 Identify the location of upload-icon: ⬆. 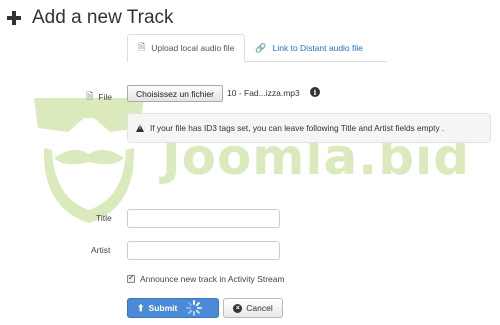
(141, 307).